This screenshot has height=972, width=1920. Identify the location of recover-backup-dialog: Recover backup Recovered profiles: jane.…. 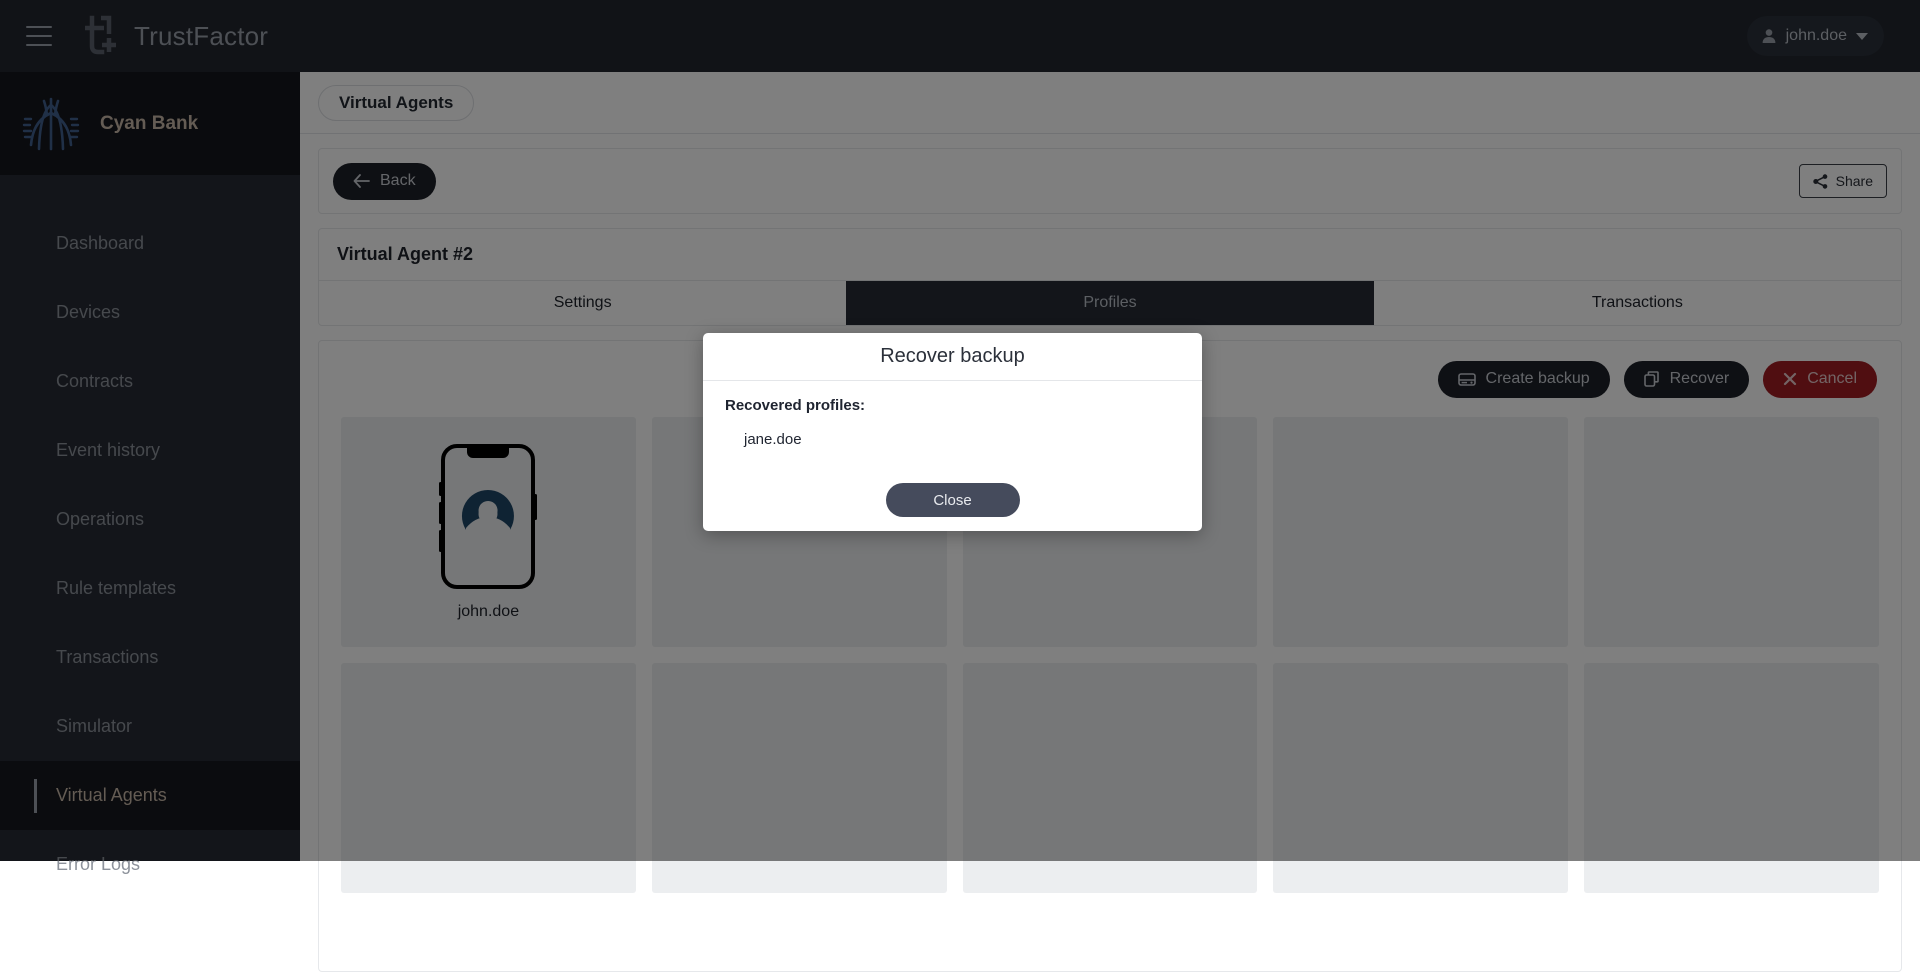
(952, 432).